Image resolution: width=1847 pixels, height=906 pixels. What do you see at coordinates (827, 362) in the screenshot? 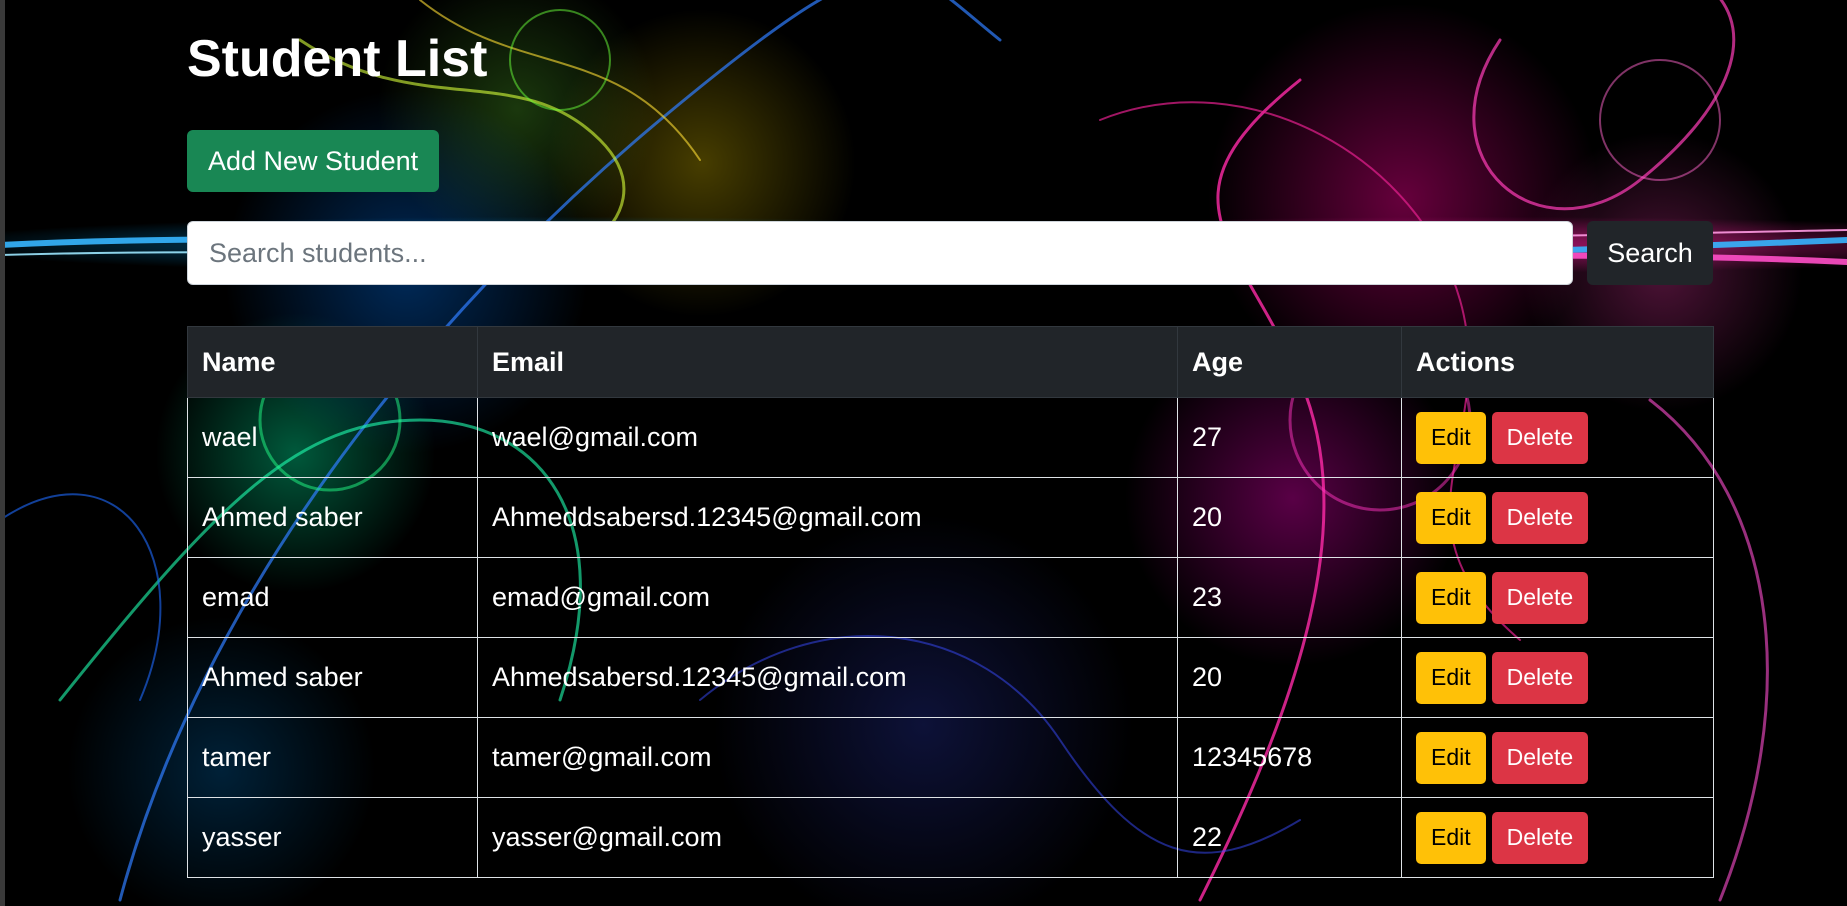
I see `column-header-email: Email` at bounding box center [827, 362].